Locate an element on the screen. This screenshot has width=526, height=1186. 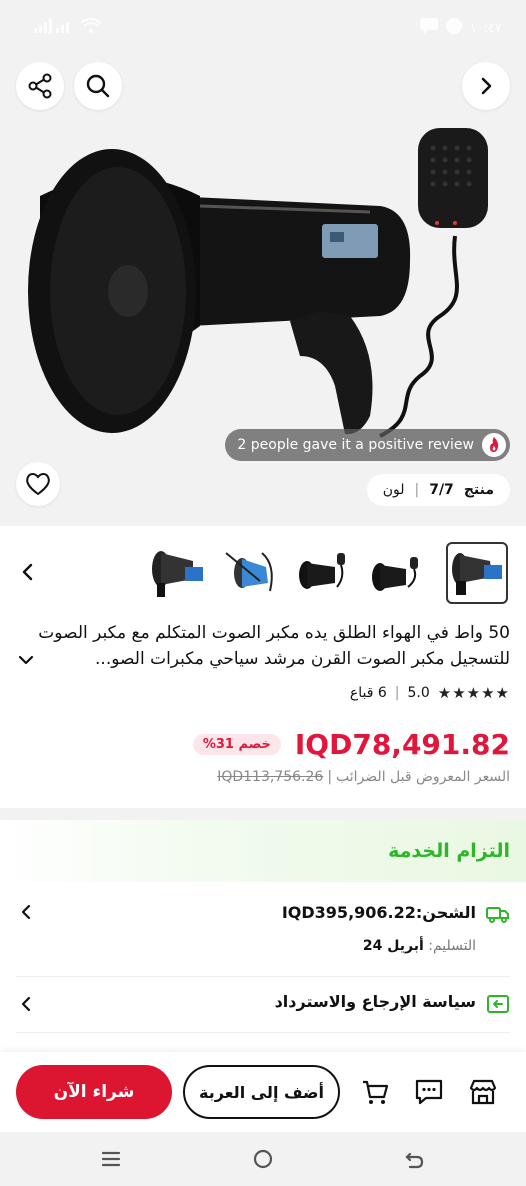
rating-stars: ★★★★★ is located at coordinates (473, 693).